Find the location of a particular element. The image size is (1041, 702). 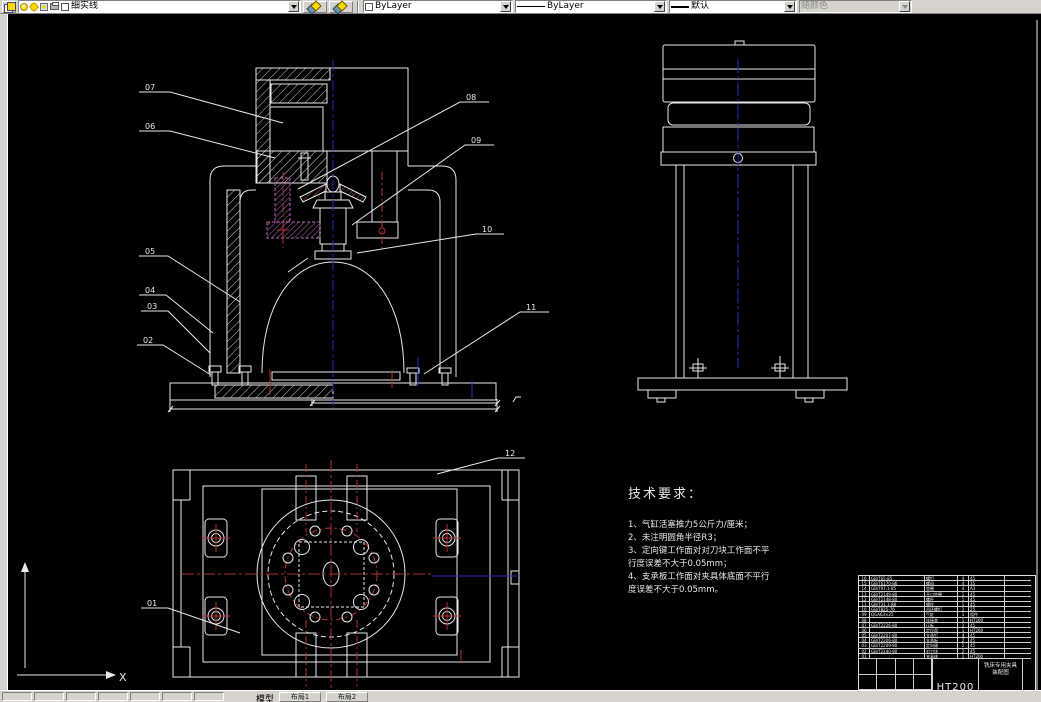

drawing-name-line2: 装配图 is located at coordinates (1000, 673).